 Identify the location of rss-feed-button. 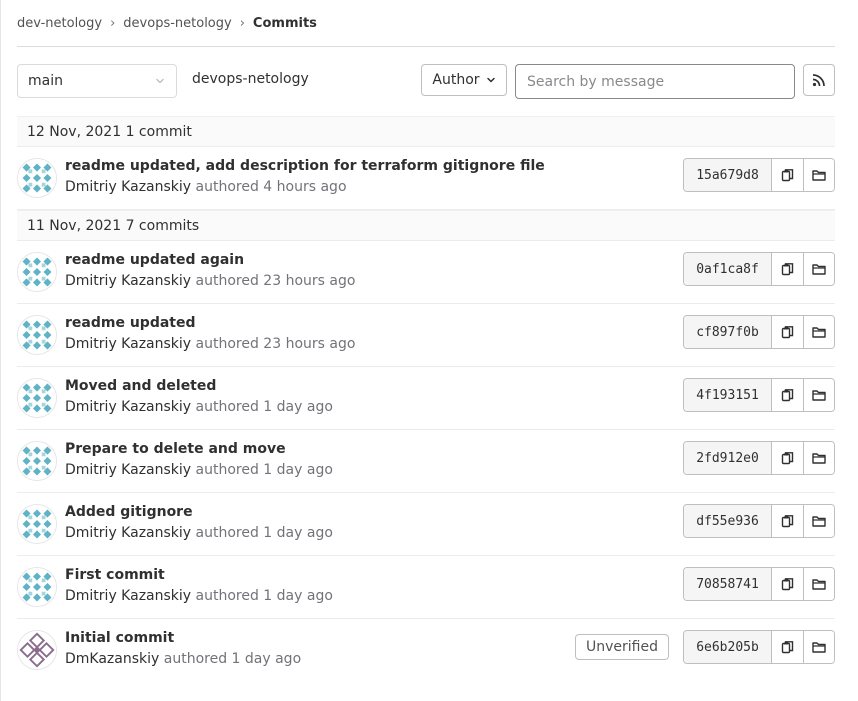
(819, 80).